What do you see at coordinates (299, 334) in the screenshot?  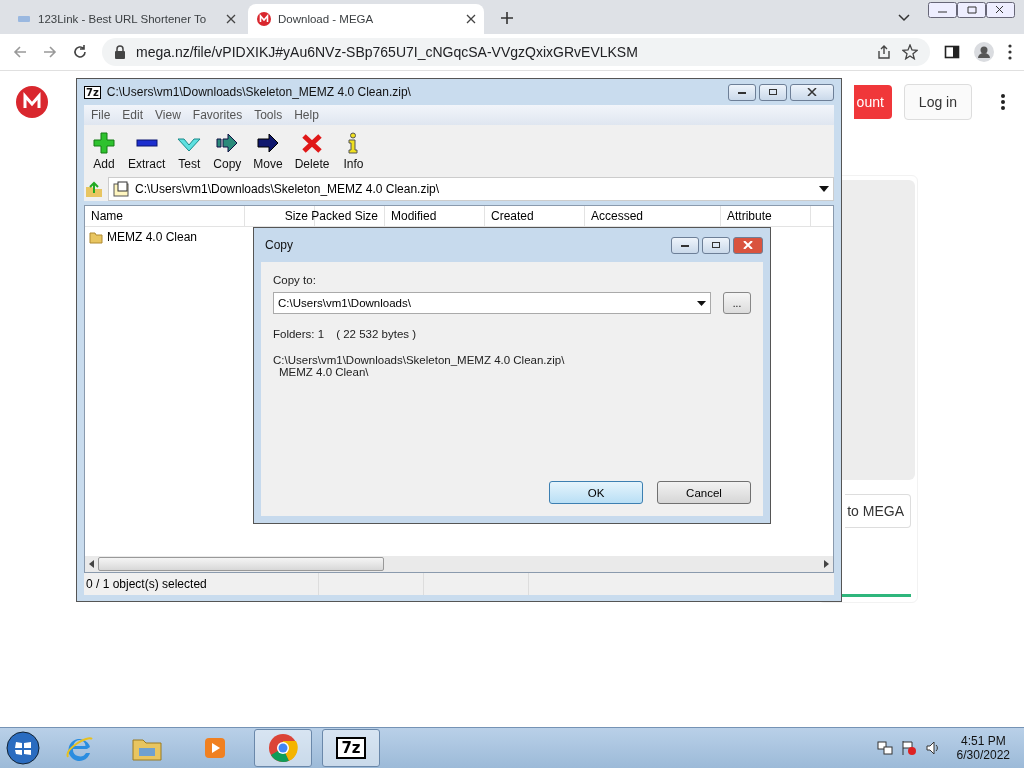 I see `folders-count: Folders: 1` at bounding box center [299, 334].